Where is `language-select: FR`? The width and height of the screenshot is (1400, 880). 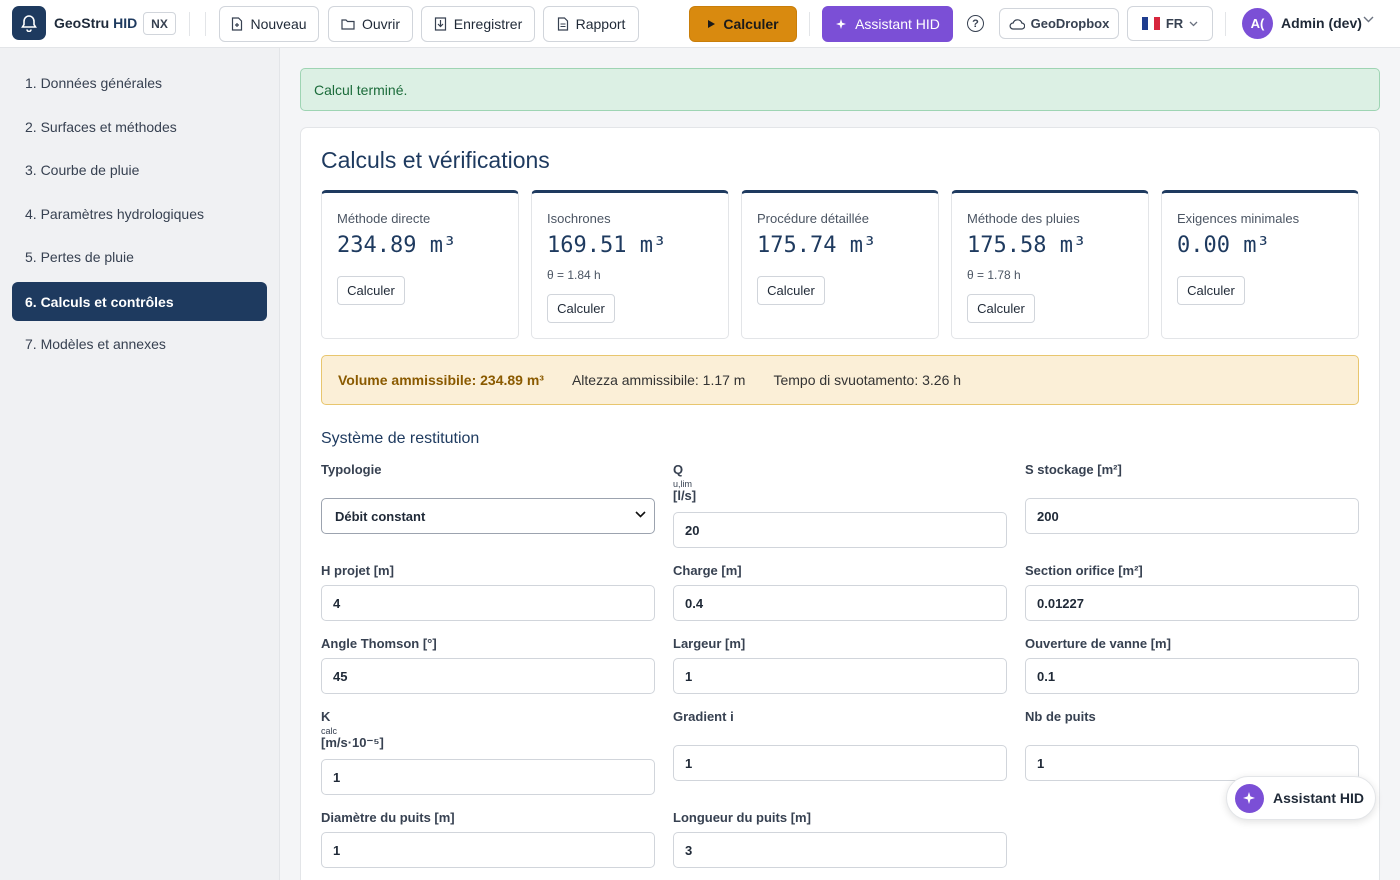 language-select: FR is located at coordinates (1170, 23).